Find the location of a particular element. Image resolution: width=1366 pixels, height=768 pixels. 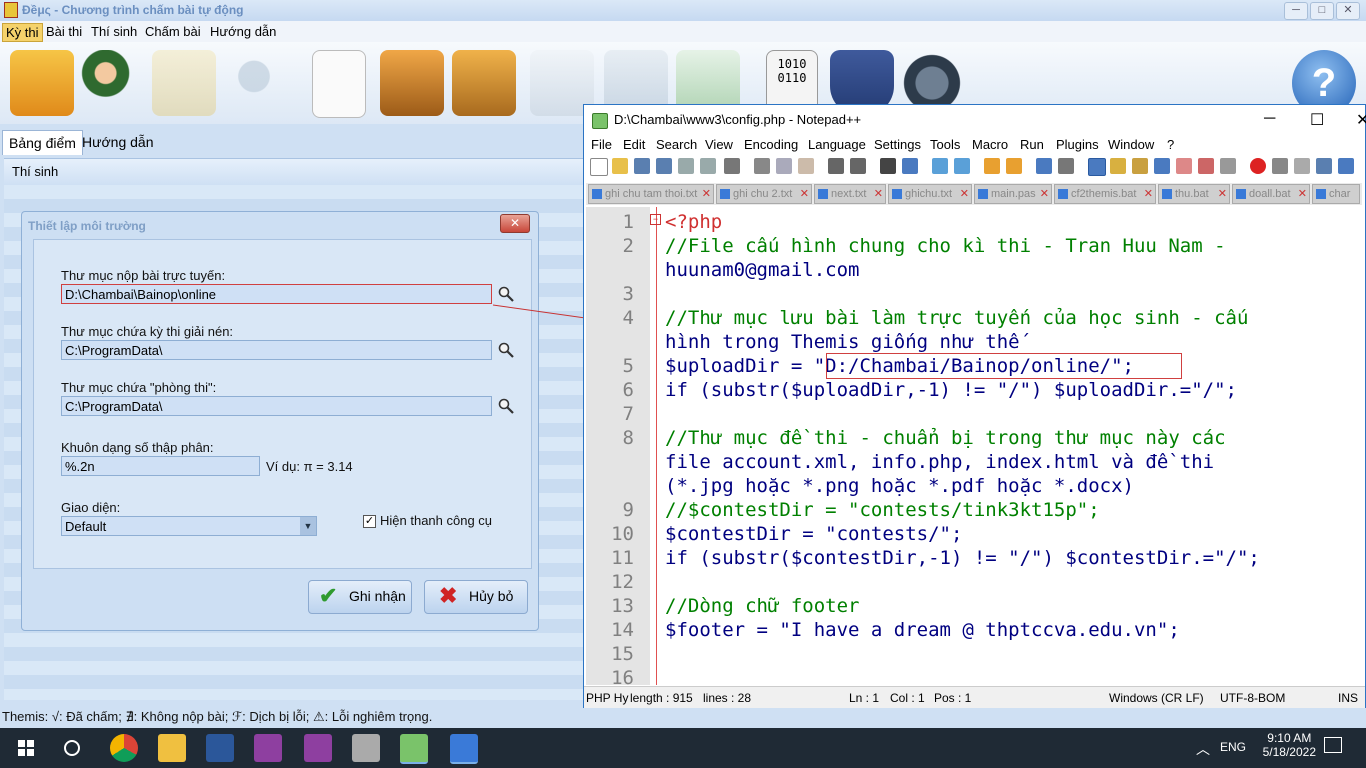

sync-v-icon is located at coordinates (992, 166).